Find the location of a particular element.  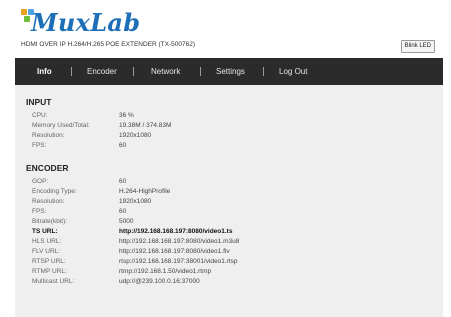

logo-dot-green-icon is located at coordinates (27, 19).